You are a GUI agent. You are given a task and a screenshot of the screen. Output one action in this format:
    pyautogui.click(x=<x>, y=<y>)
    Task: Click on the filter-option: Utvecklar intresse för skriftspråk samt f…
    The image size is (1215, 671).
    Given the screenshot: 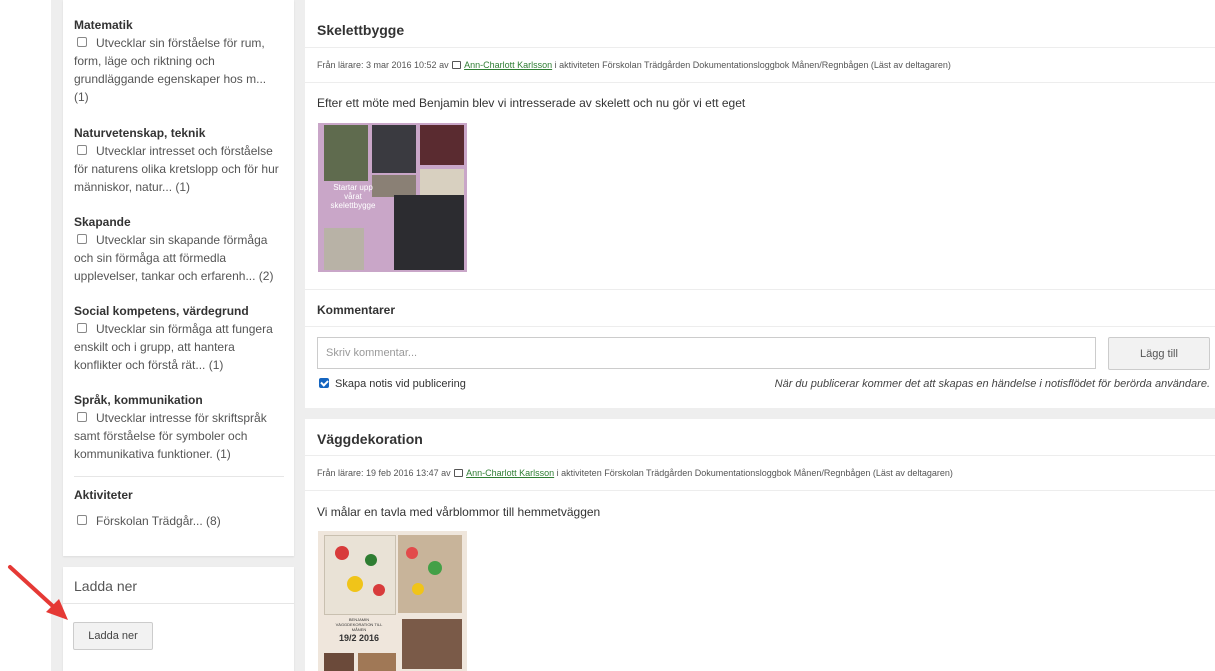 What is the action you would take?
    pyautogui.click(x=179, y=436)
    